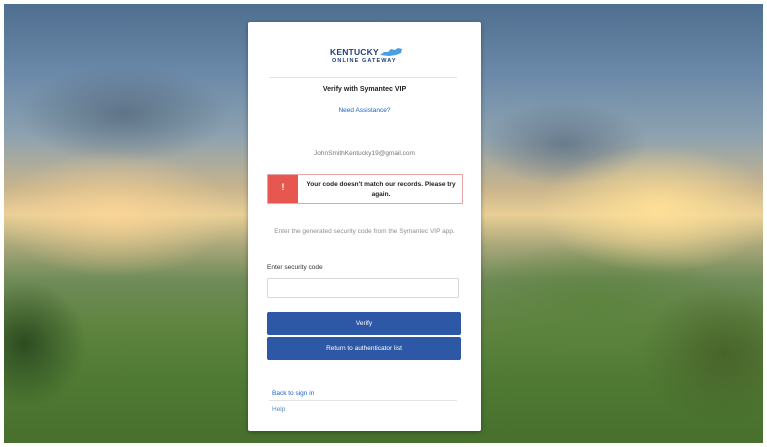 The image size is (767, 447). I want to click on security-code-input, so click(363, 288).